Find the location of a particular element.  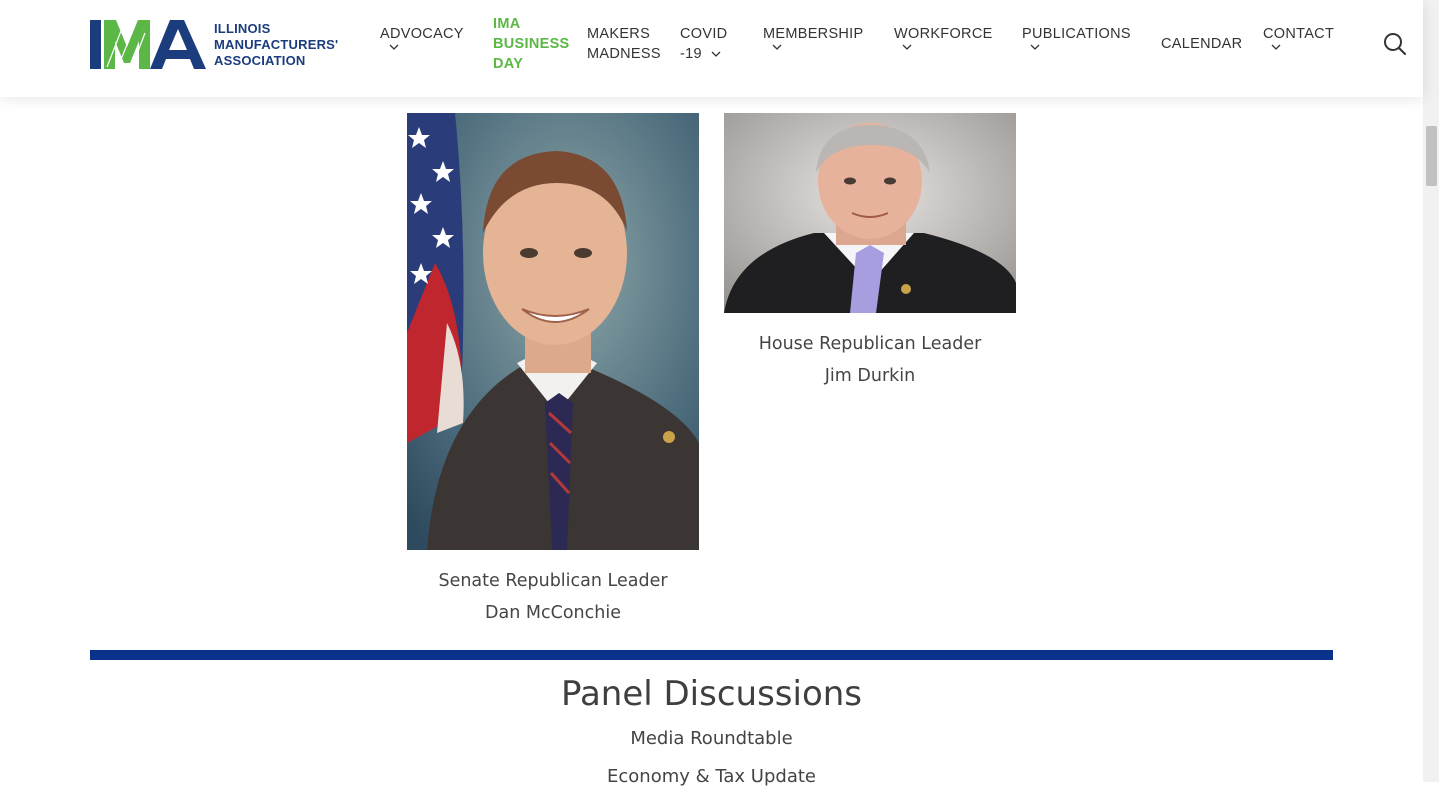

page-scrollbar-thumb is located at coordinates (1431, 156).